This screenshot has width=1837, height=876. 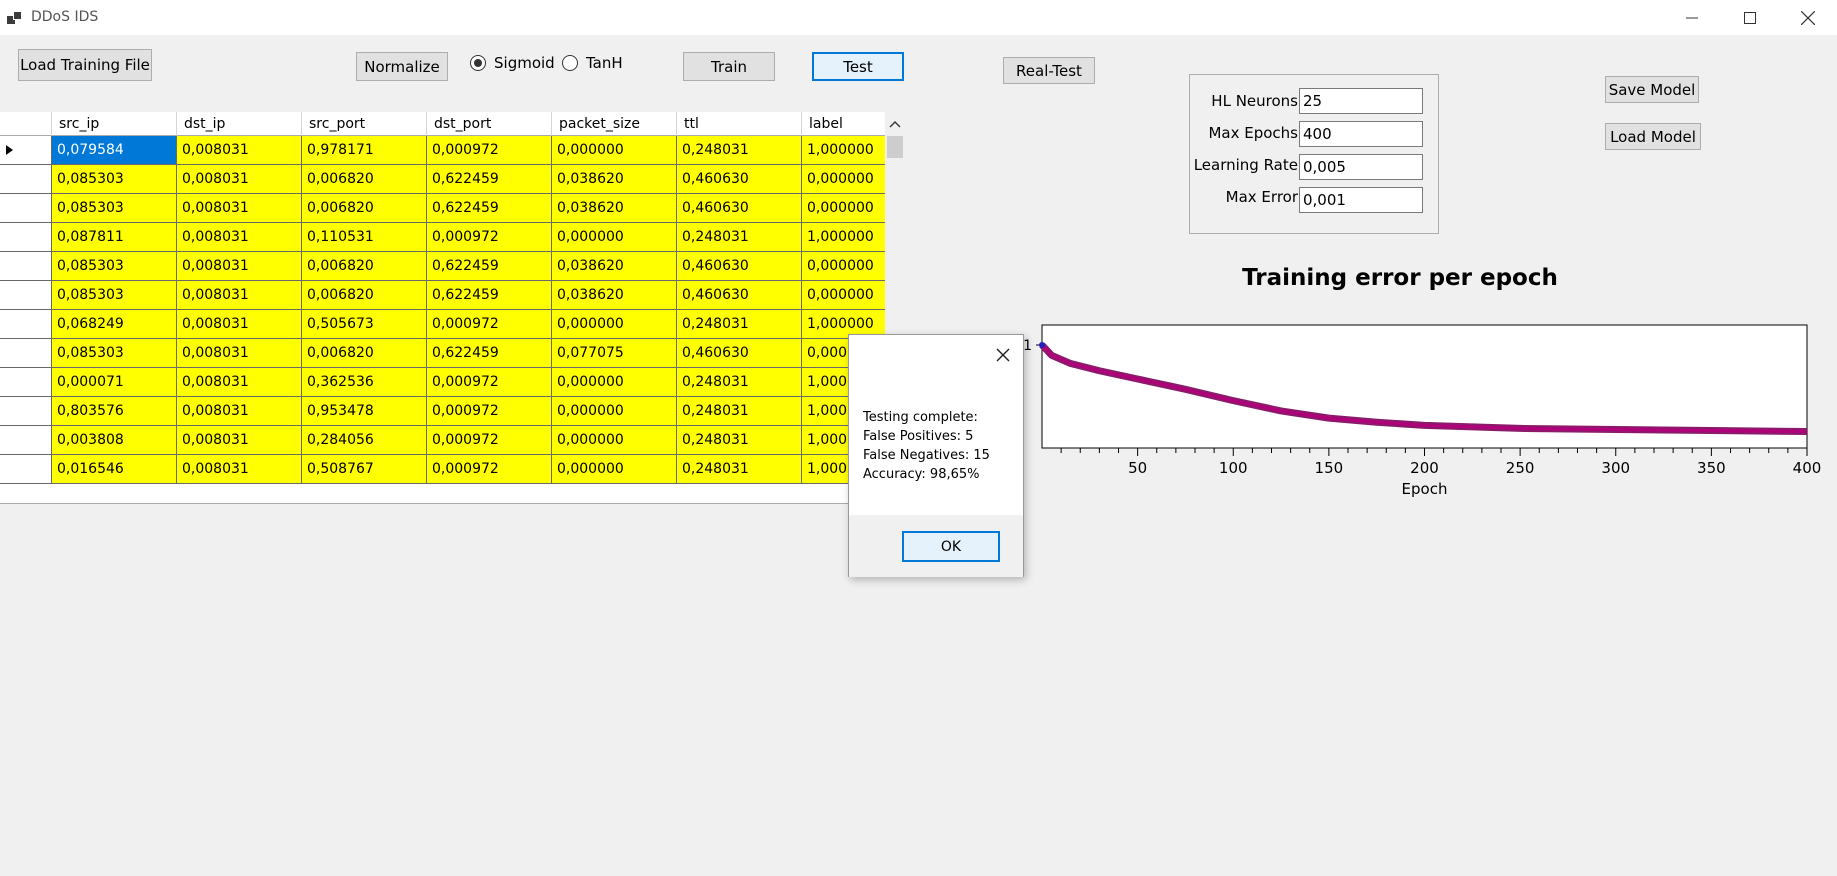 I want to click on learning-rate-field, so click(x=1361, y=167).